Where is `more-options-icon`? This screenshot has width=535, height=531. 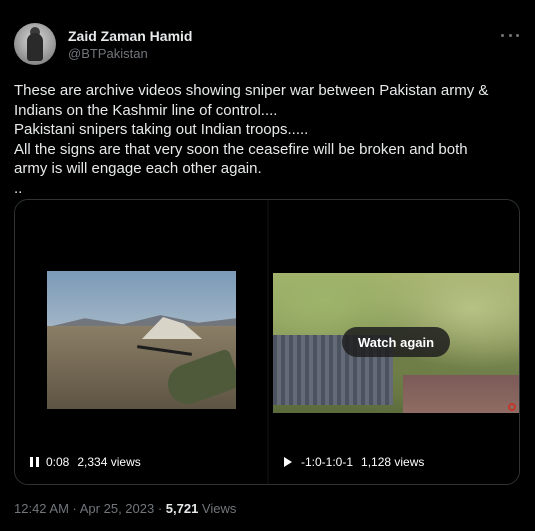 more-options-icon is located at coordinates (510, 35).